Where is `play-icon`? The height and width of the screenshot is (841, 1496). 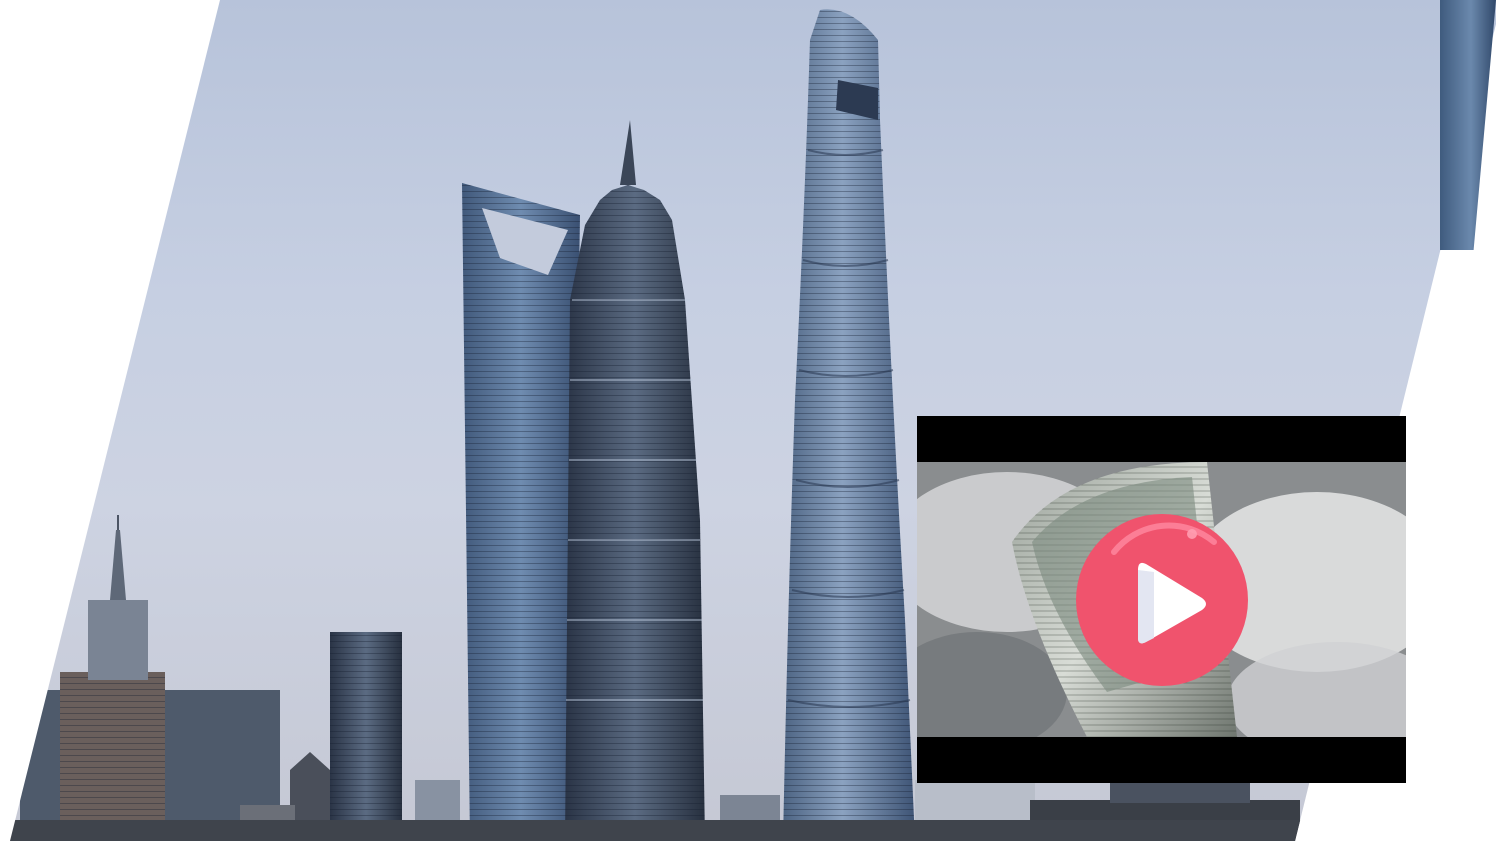
play-icon is located at coordinates (1162, 600).